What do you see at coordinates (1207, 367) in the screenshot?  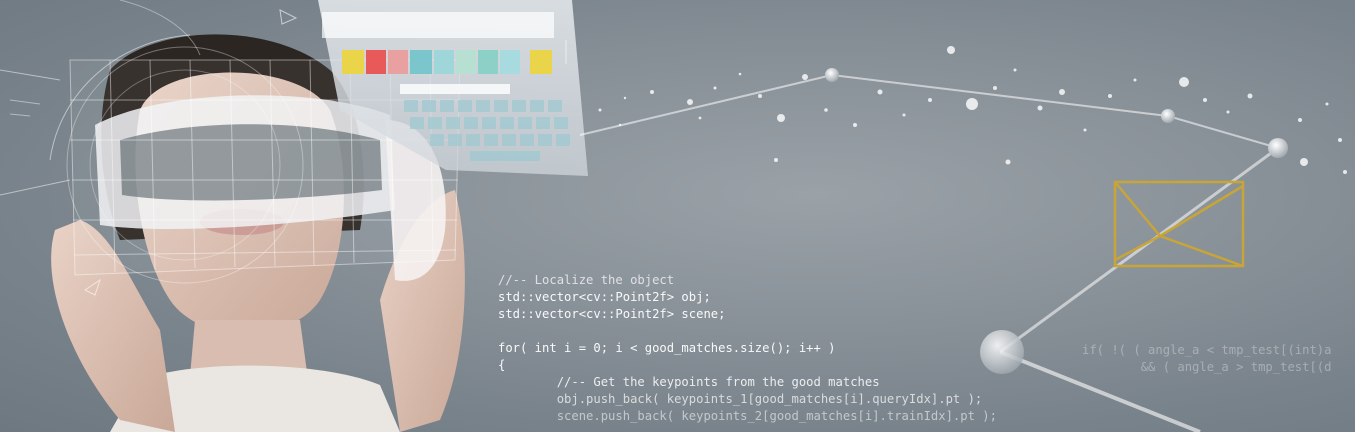 I see `code-line: && ( angle_a > tmp_test[(d` at bounding box center [1207, 367].